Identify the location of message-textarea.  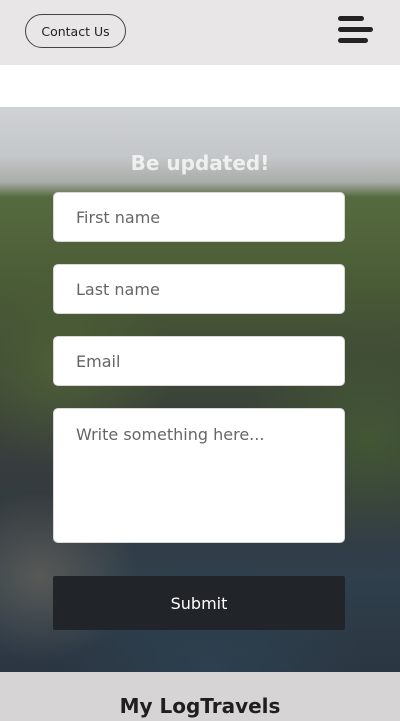
(199, 475).